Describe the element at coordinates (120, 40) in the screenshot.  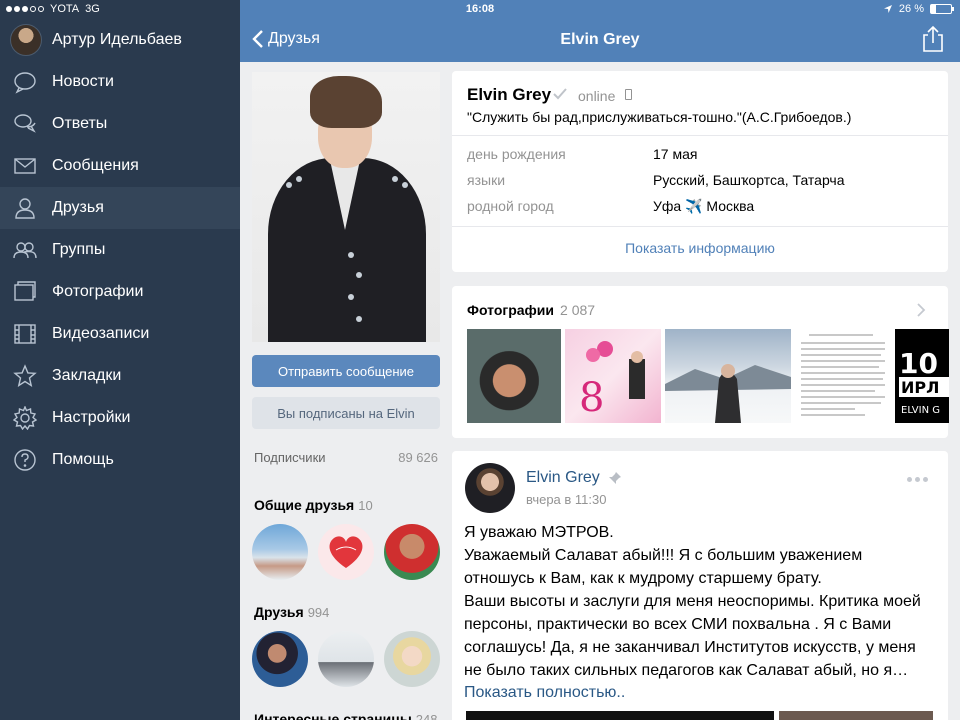
I see `sidebar-profile: Артур Идельбаев` at that location.